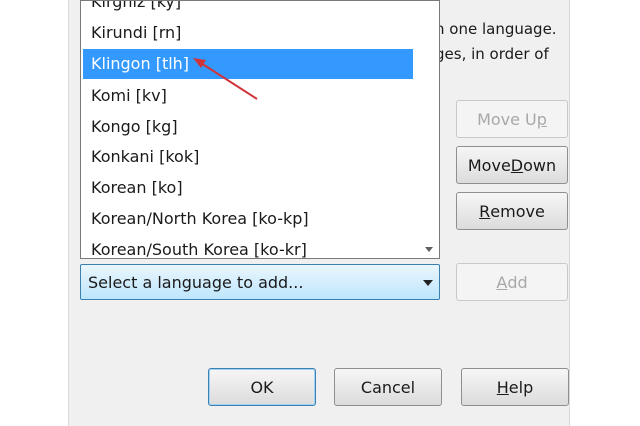 This screenshot has width=640, height=426. I want to click on ok-button: OK, so click(262, 387).